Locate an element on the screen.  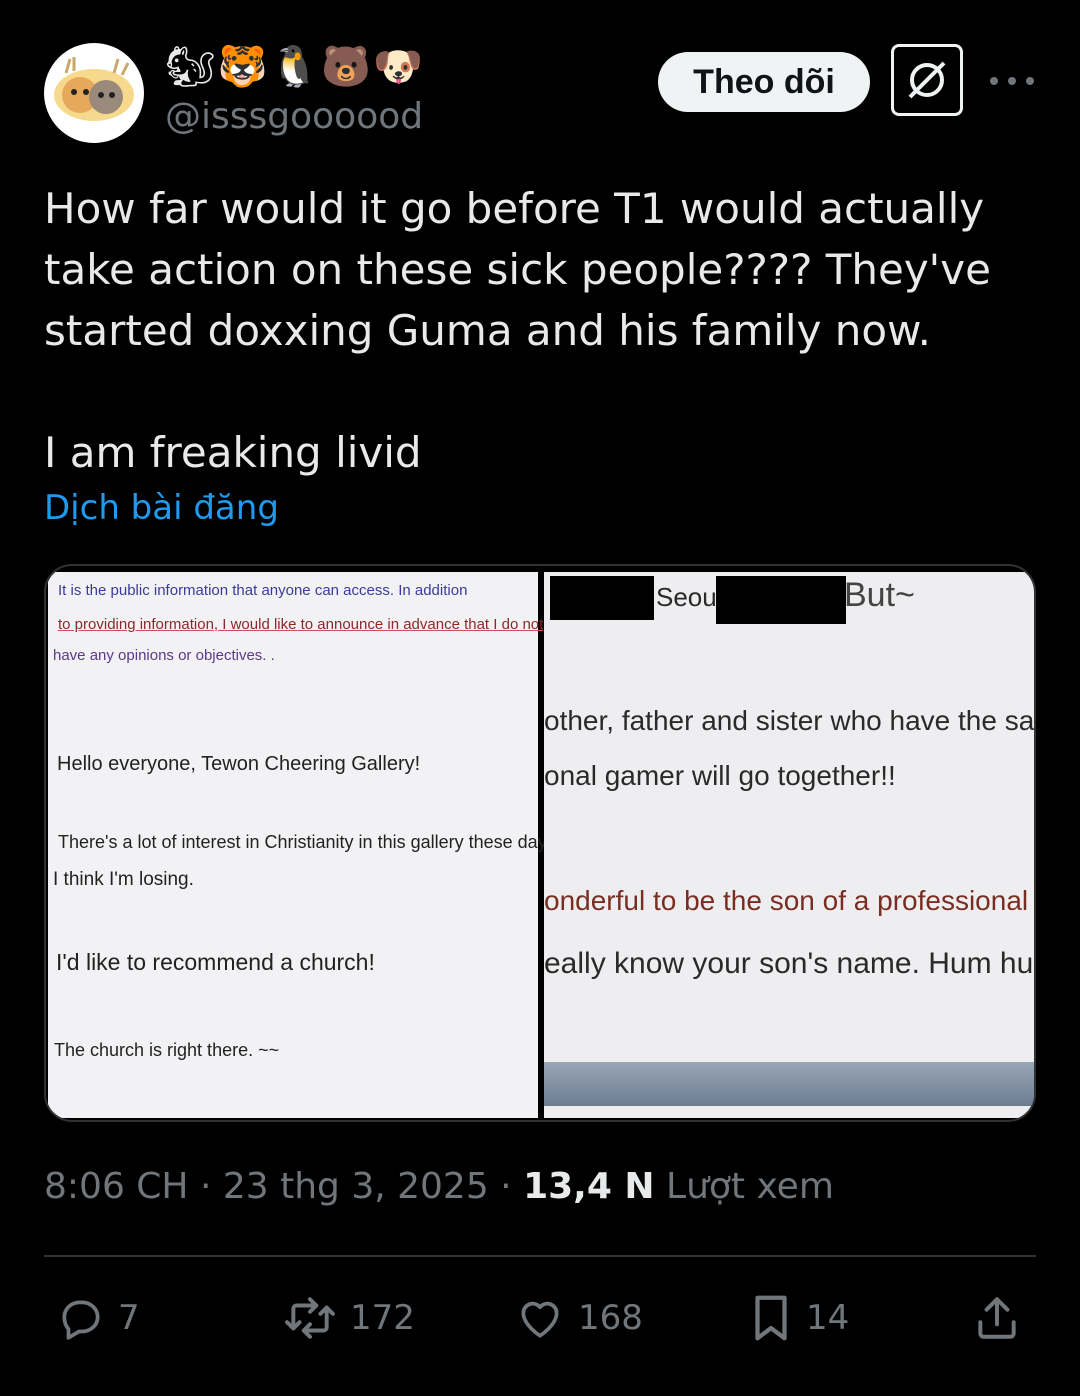
more-options-button is located at coordinates (1012, 81).